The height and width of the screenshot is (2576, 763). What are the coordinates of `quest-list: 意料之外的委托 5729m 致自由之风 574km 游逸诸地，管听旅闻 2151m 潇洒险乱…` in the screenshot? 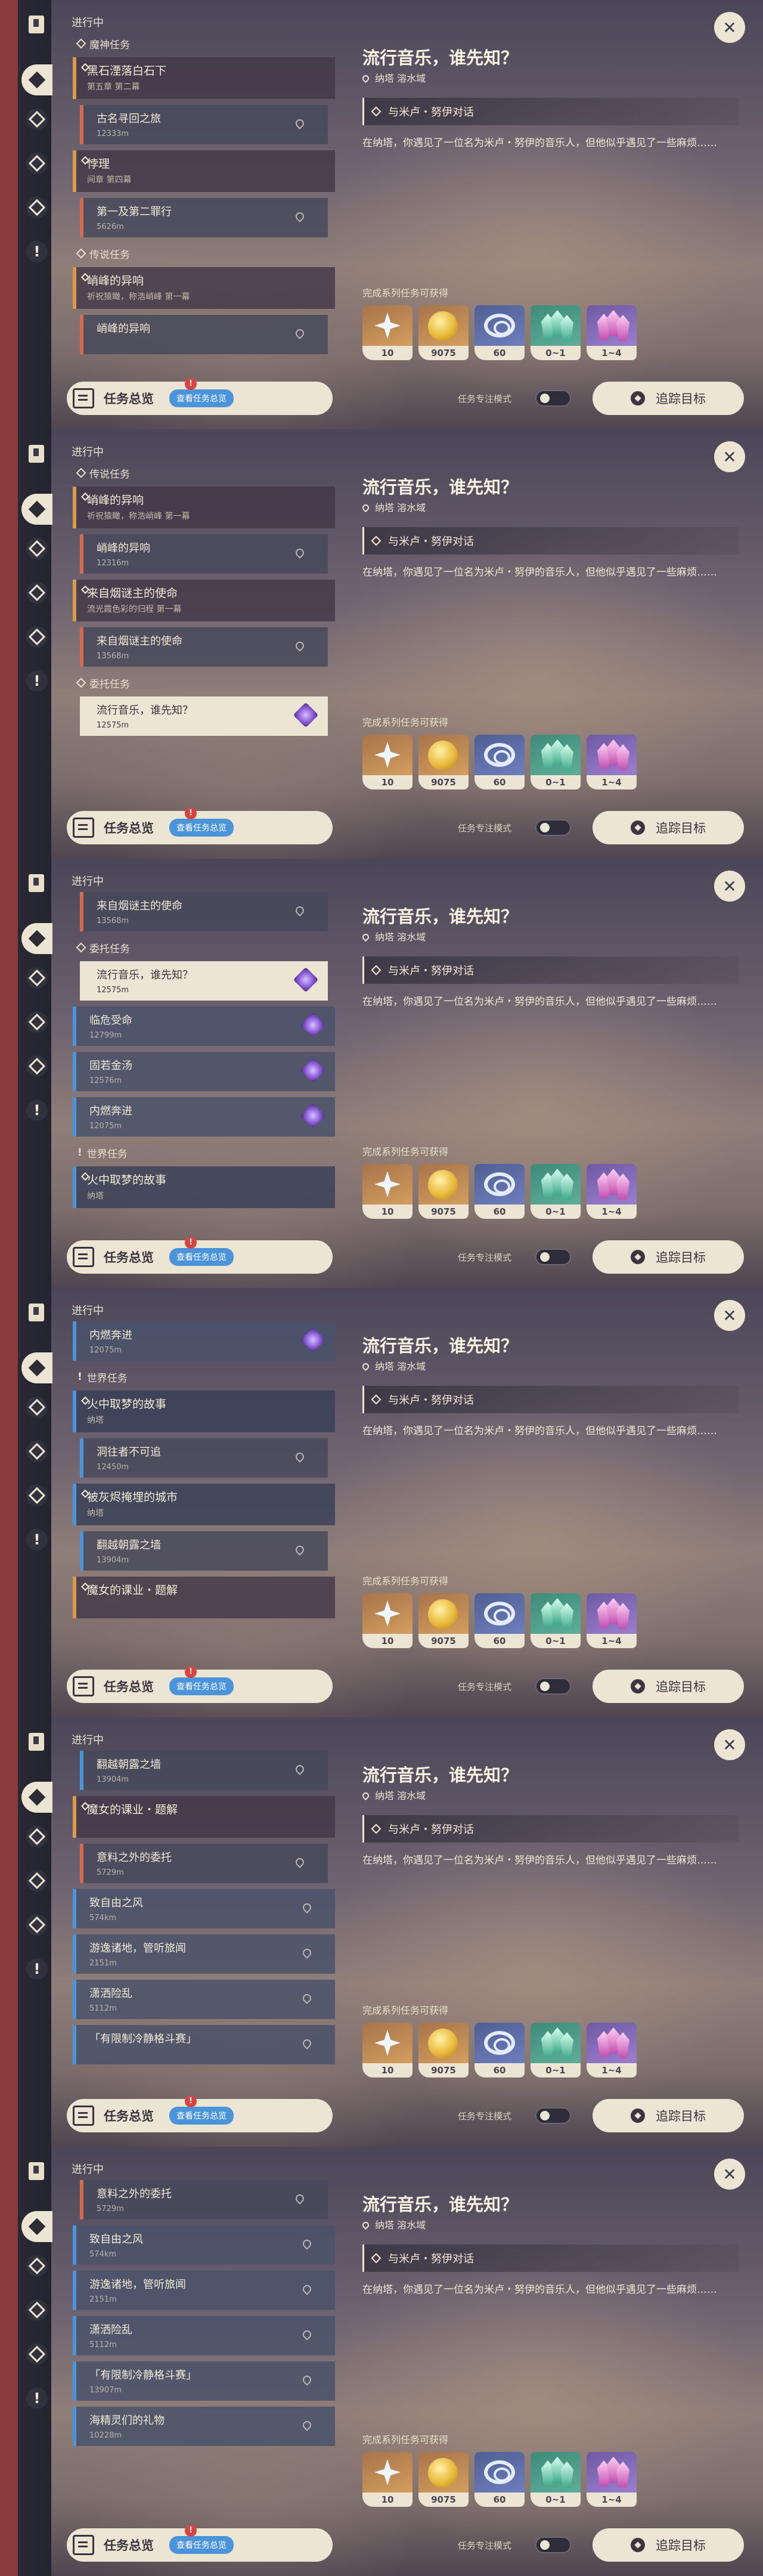 It's located at (204, 2353).